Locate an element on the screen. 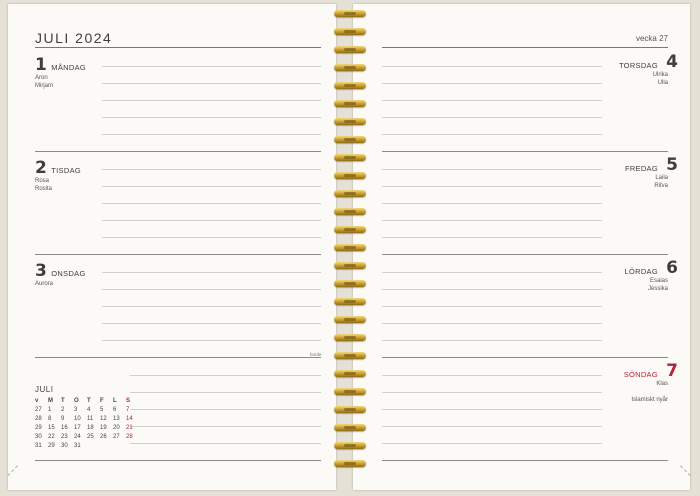  day-number-sunday: 7 is located at coordinates (672, 371).